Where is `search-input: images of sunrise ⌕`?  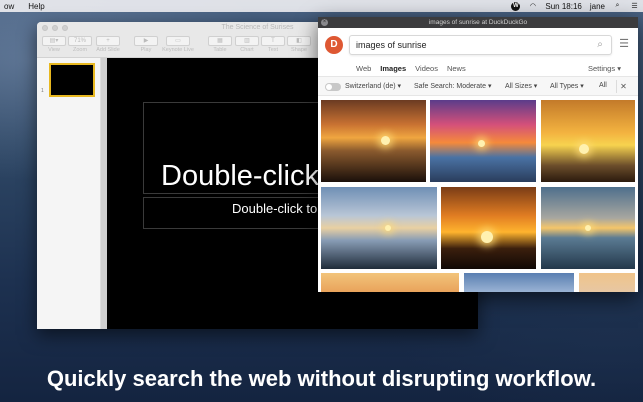
search-input: images of sunrise ⌕ is located at coordinates (480, 45).